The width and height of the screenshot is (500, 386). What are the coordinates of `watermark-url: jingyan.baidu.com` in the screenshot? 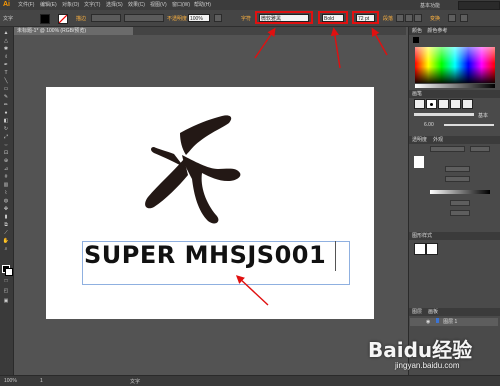 It's located at (427, 365).